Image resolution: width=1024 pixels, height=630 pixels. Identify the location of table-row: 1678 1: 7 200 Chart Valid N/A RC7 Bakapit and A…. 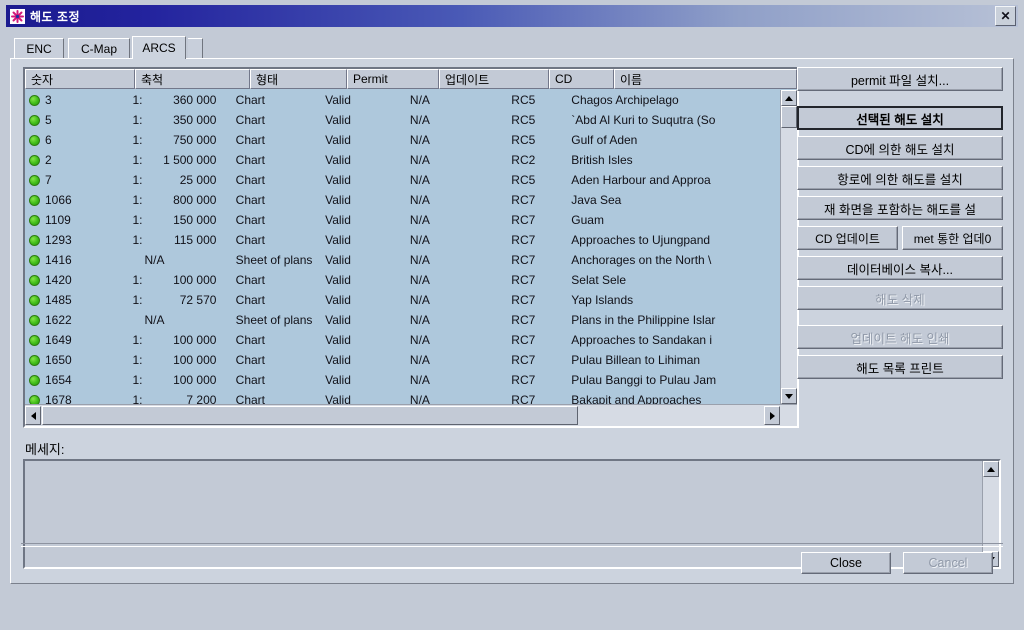
(402, 397).